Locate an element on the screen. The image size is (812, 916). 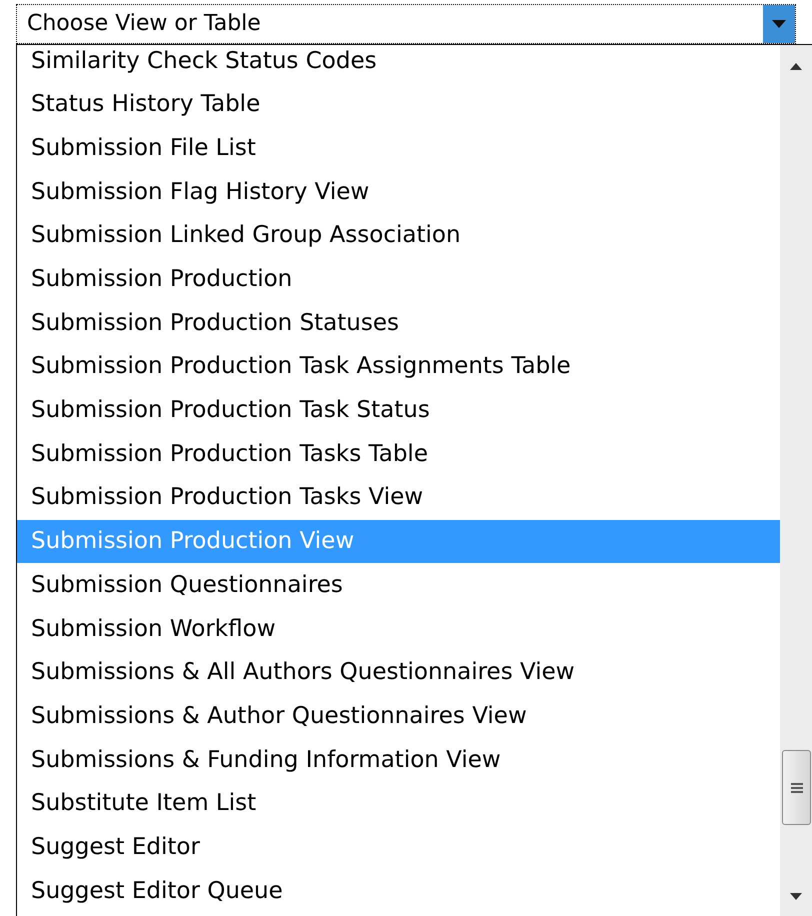
scrollbar is located at coordinates (796, 480).